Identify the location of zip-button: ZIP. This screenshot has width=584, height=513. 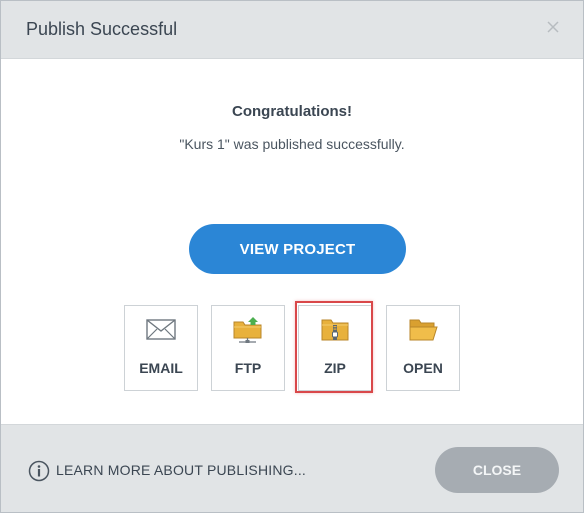
(335, 348).